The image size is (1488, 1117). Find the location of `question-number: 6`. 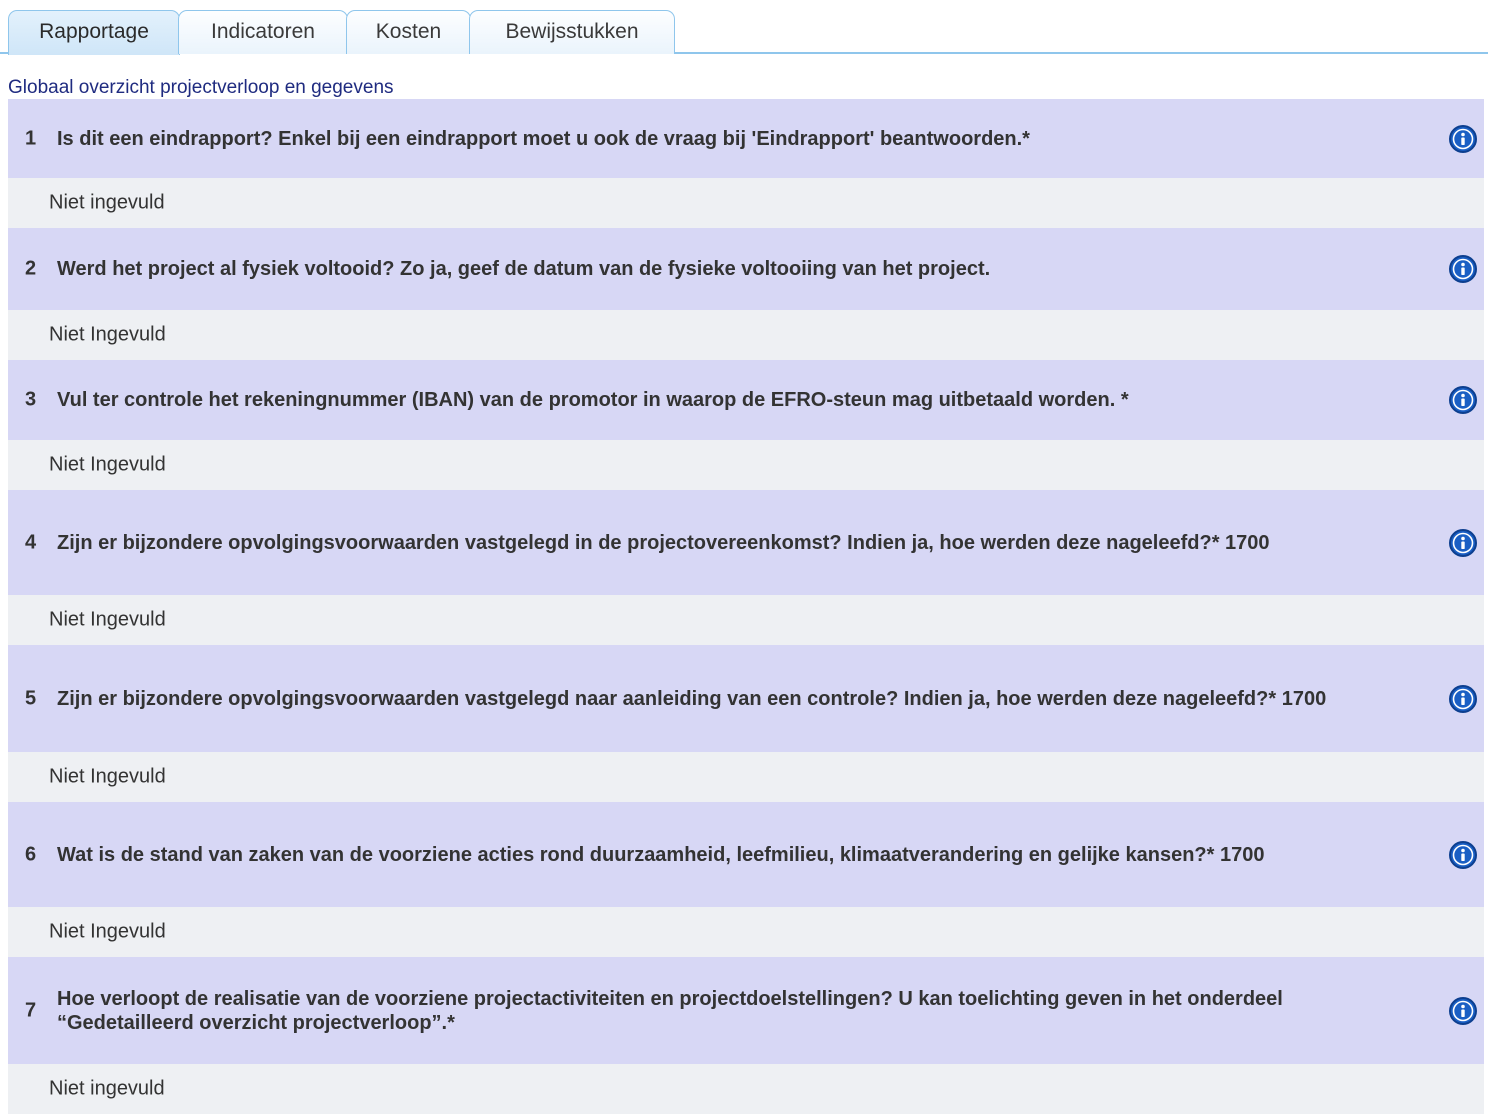

question-number: 6 is located at coordinates (31, 854).